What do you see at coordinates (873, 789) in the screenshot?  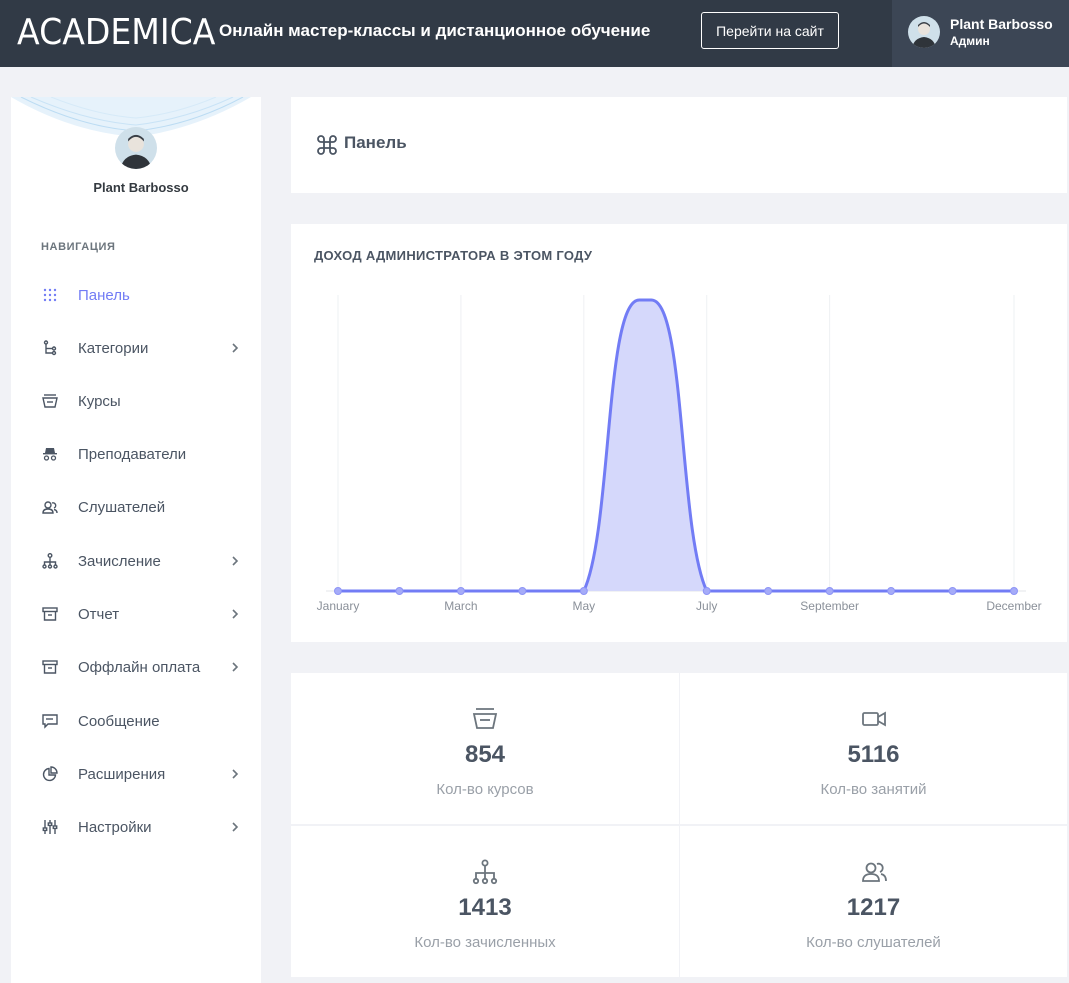 I see `stat-label: Кол-во занятий` at bounding box center [873, 789].